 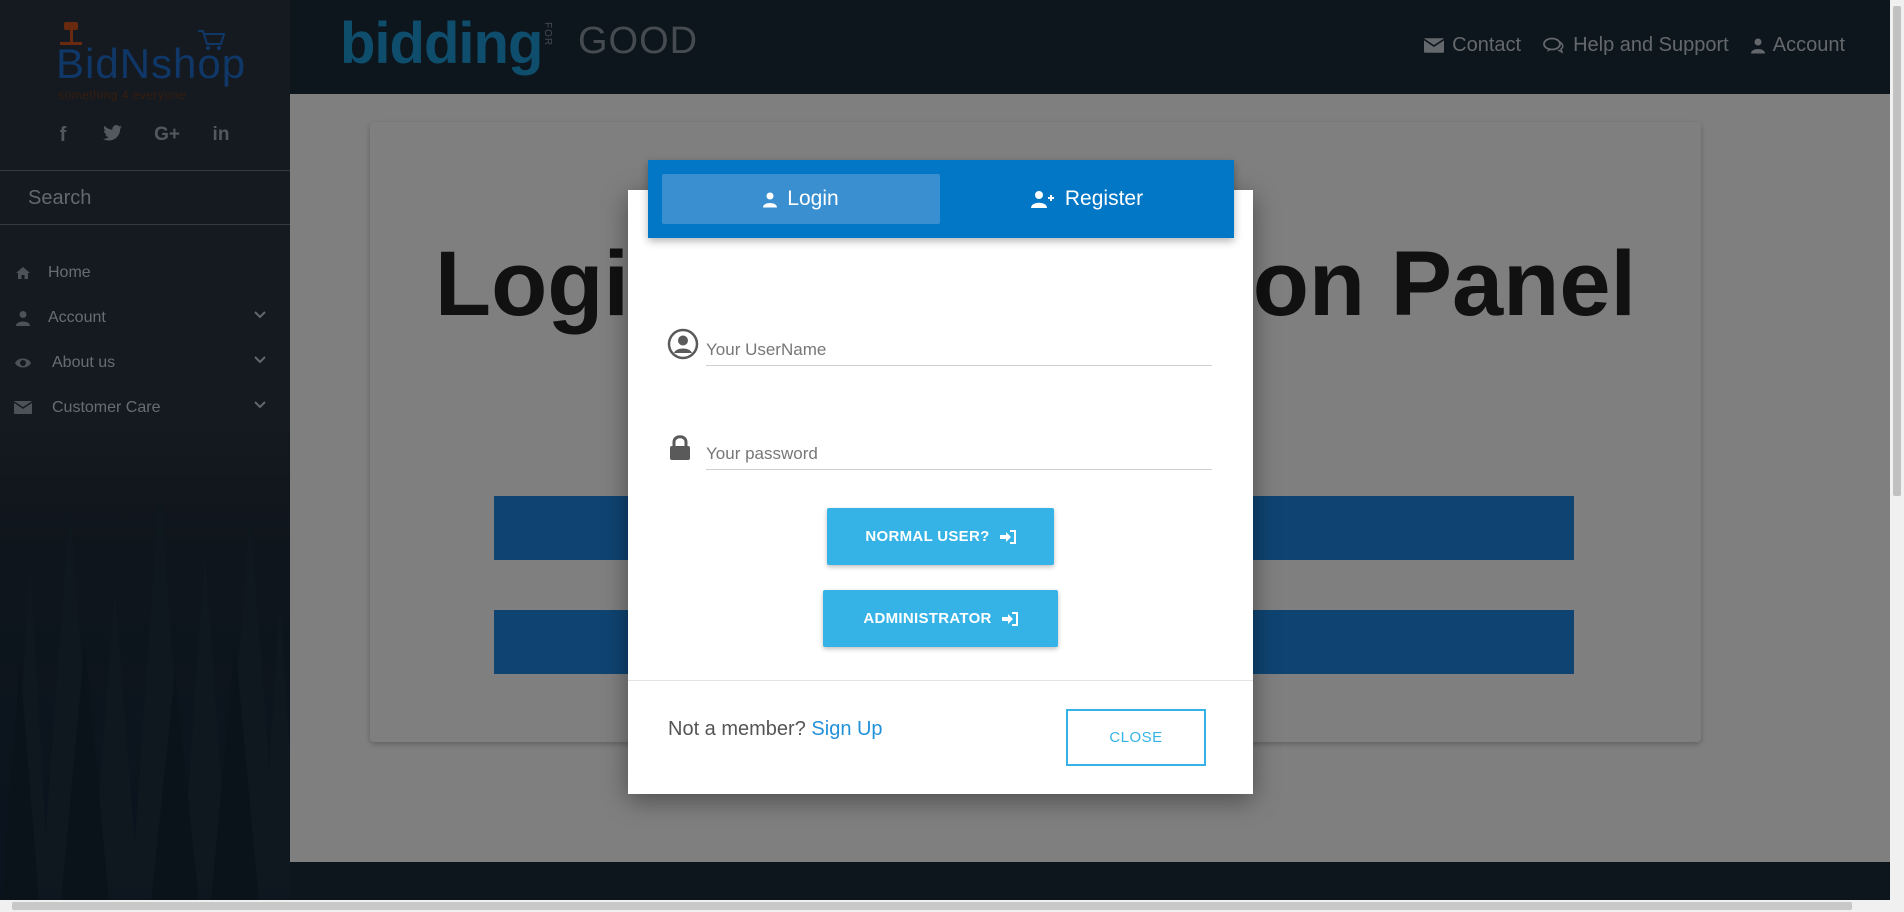 I want to click on administrator-login-button: ADMINISTRATOR, so click(x=940, y=618).